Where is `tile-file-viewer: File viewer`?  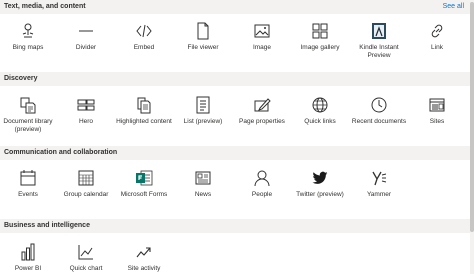 tile-file-viewer: File viewer is located at coordinates (203, 37).